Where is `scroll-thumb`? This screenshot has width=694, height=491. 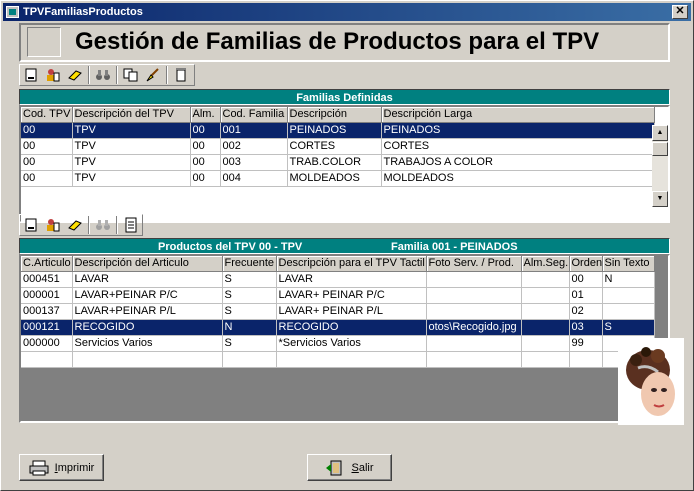
scroll-thumb is located at coordinates (660, 149).